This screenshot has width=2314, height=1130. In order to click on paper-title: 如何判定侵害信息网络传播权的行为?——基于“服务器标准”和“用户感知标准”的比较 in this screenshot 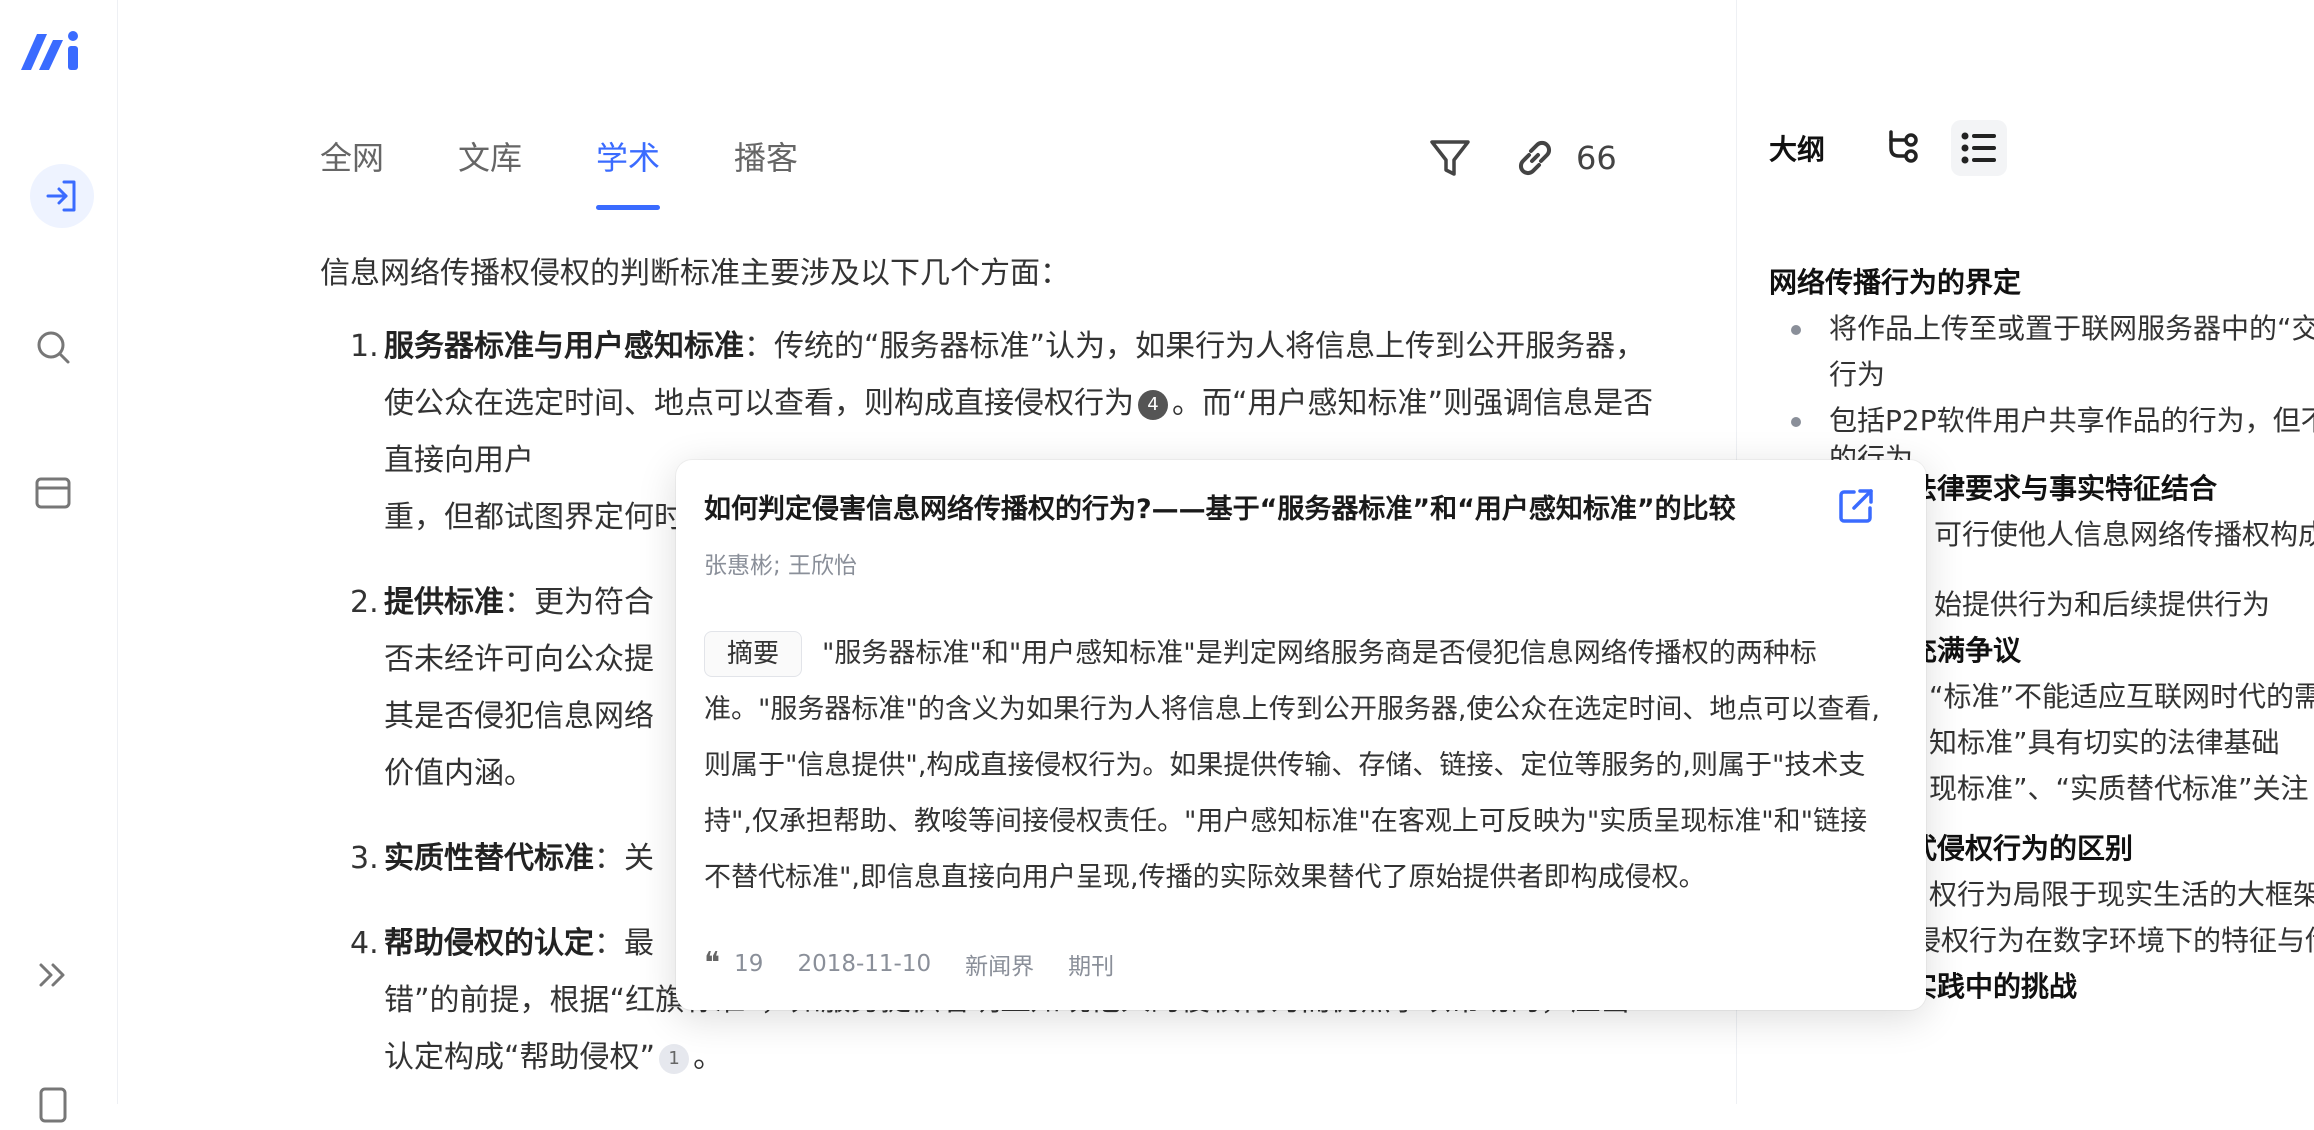, I will do `click(1259, 510)`.